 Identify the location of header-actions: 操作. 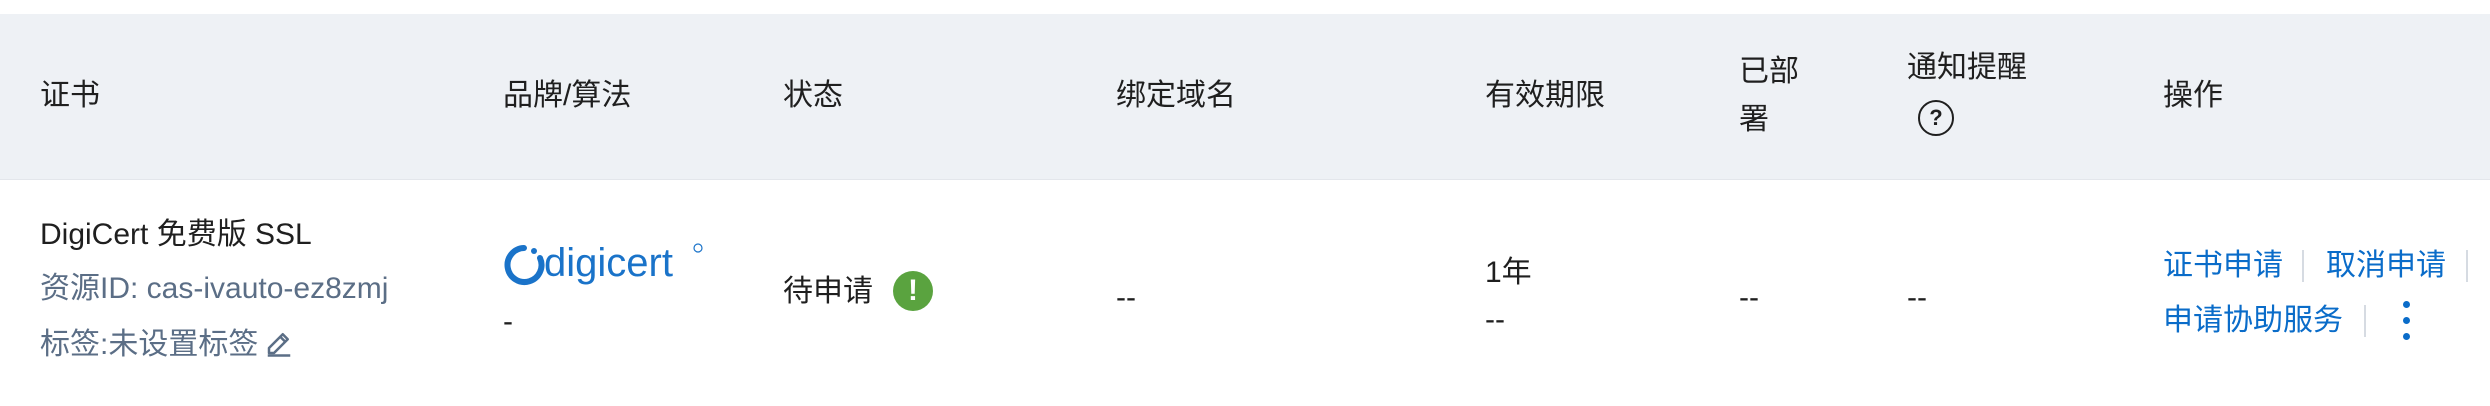
(2193, 95).